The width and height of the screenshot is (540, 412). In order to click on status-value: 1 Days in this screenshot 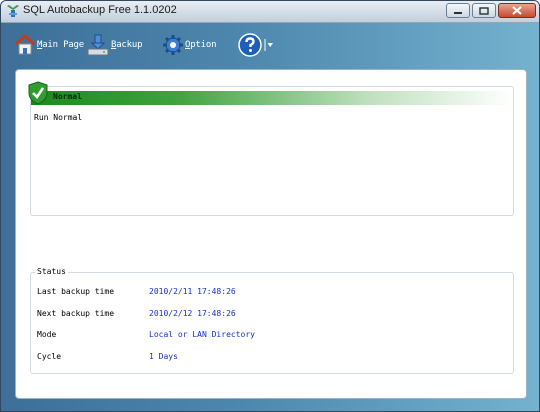, I will do `click(163, 356)`.